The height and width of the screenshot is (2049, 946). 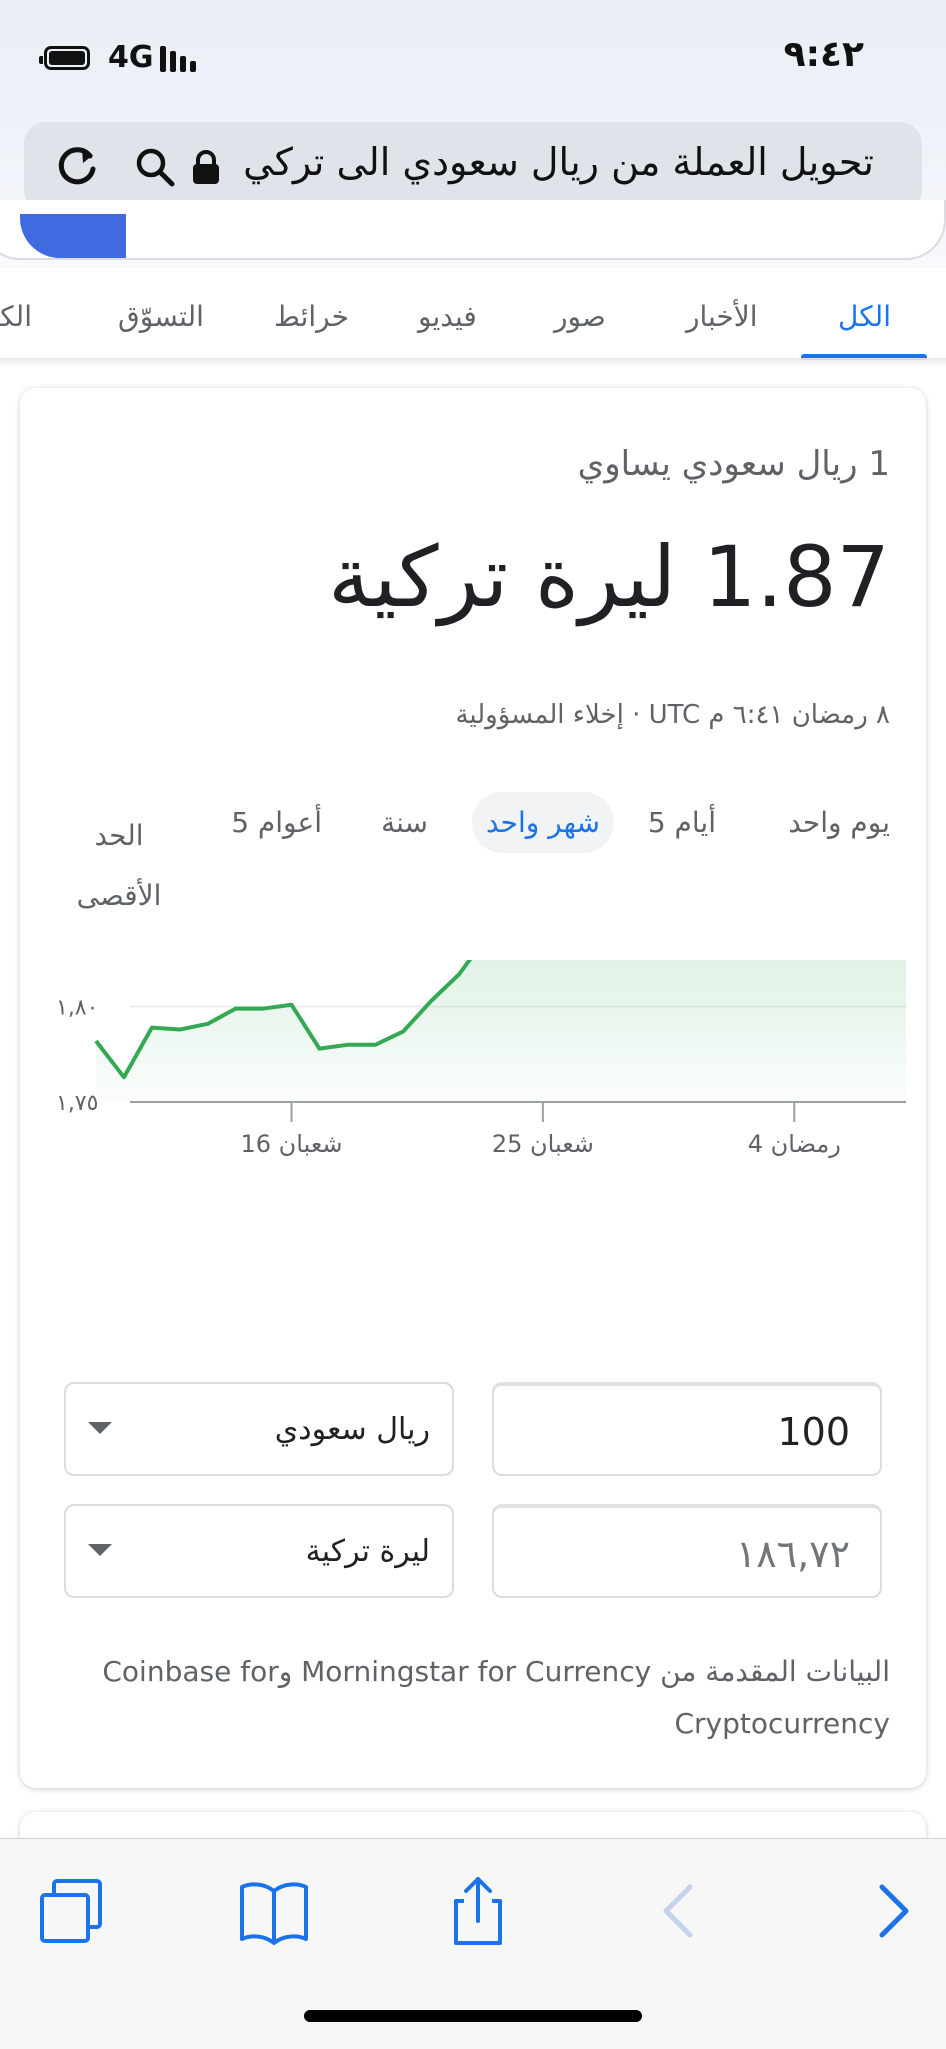 I want to click on signal-icon, so click(x=178, y=59).